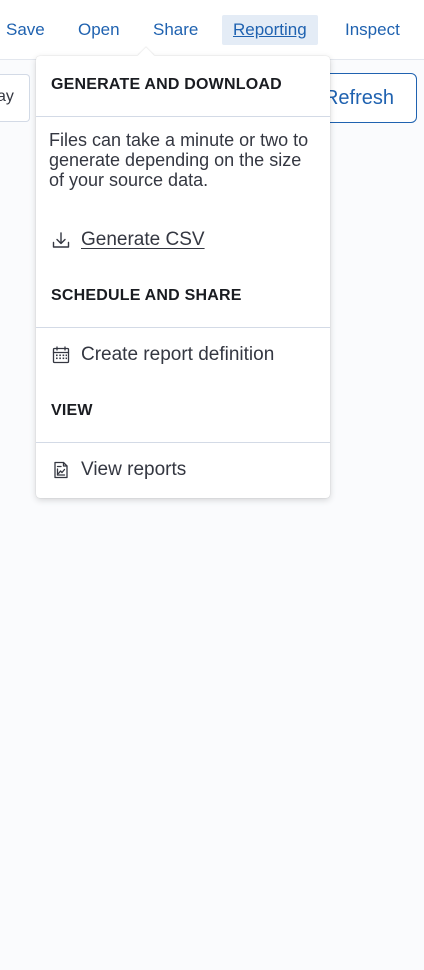  Describe the element at coordinates (175, 30) in the screenshot. I see `nav-share-link: Share` at that location.